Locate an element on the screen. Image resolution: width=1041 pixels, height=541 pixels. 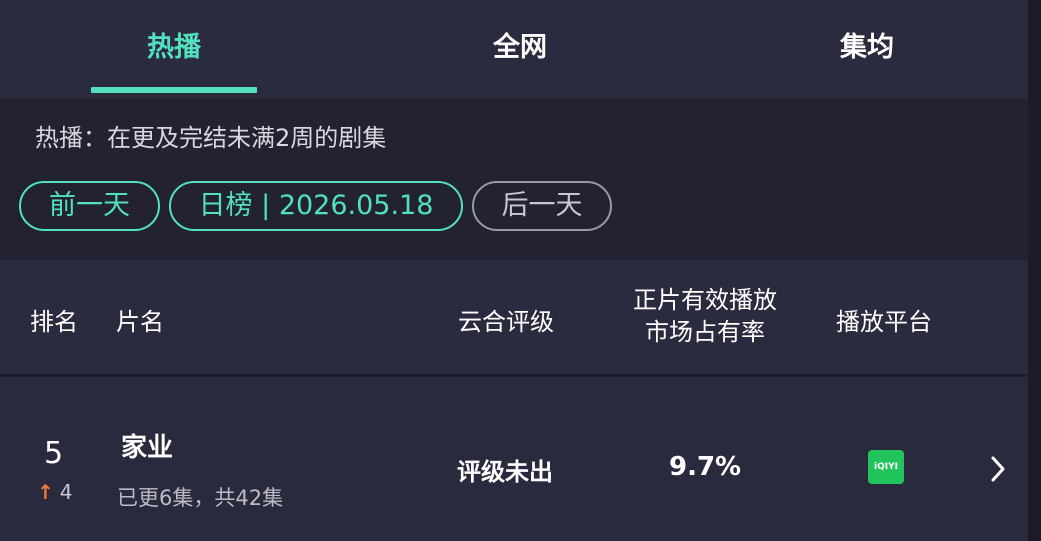
header-market-share-line1: 正片有效播放 is located at coordinates (705, 300).